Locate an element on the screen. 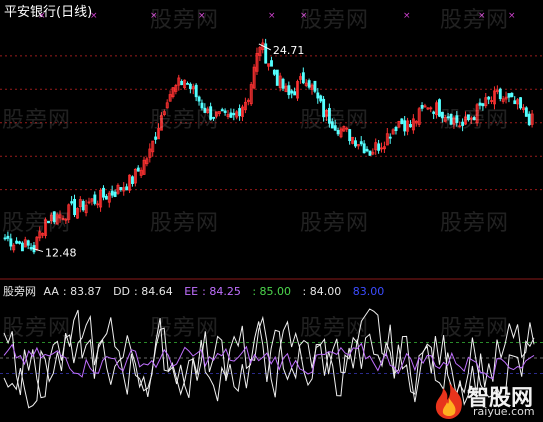 The width and height of the screenshot is (543, 422). legend-ee: EE: 84.25 is located at coordinates (212, 291).